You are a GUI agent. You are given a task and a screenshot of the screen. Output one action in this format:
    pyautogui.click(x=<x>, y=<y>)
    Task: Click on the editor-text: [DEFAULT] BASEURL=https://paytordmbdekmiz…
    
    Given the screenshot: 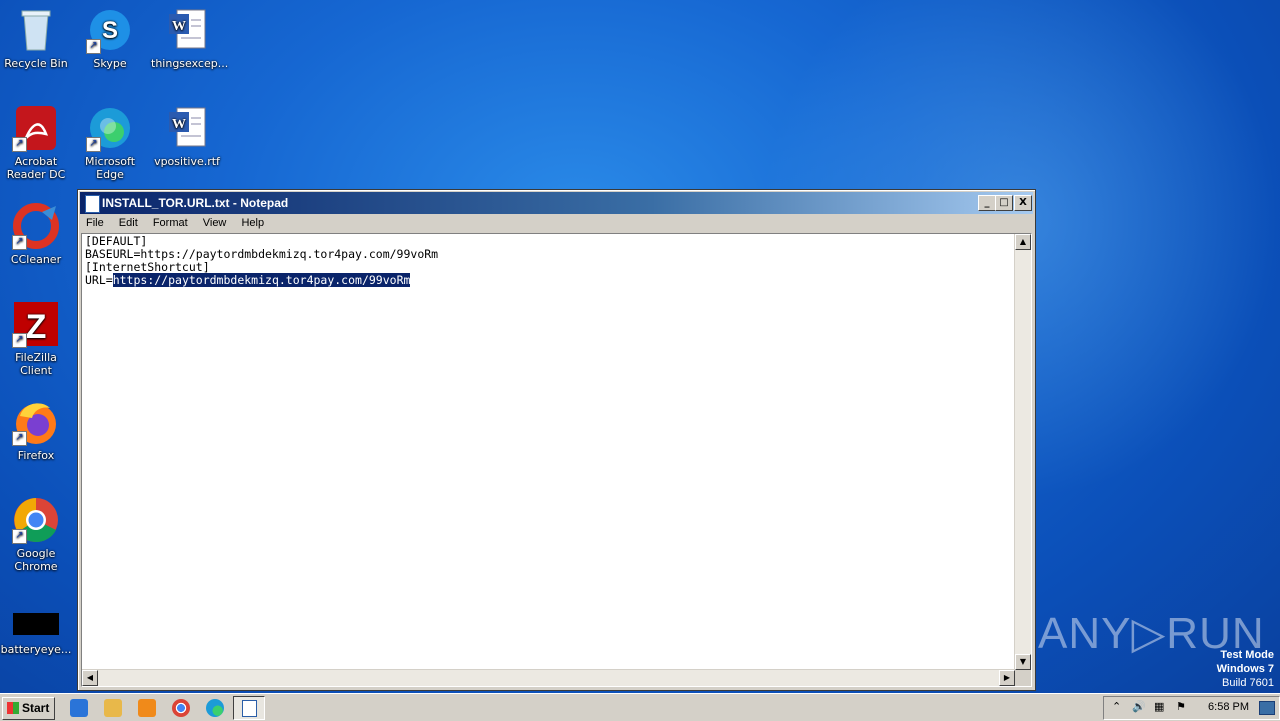 What is the action you would take?
    pyautogui.click(x=261, y=261)
    